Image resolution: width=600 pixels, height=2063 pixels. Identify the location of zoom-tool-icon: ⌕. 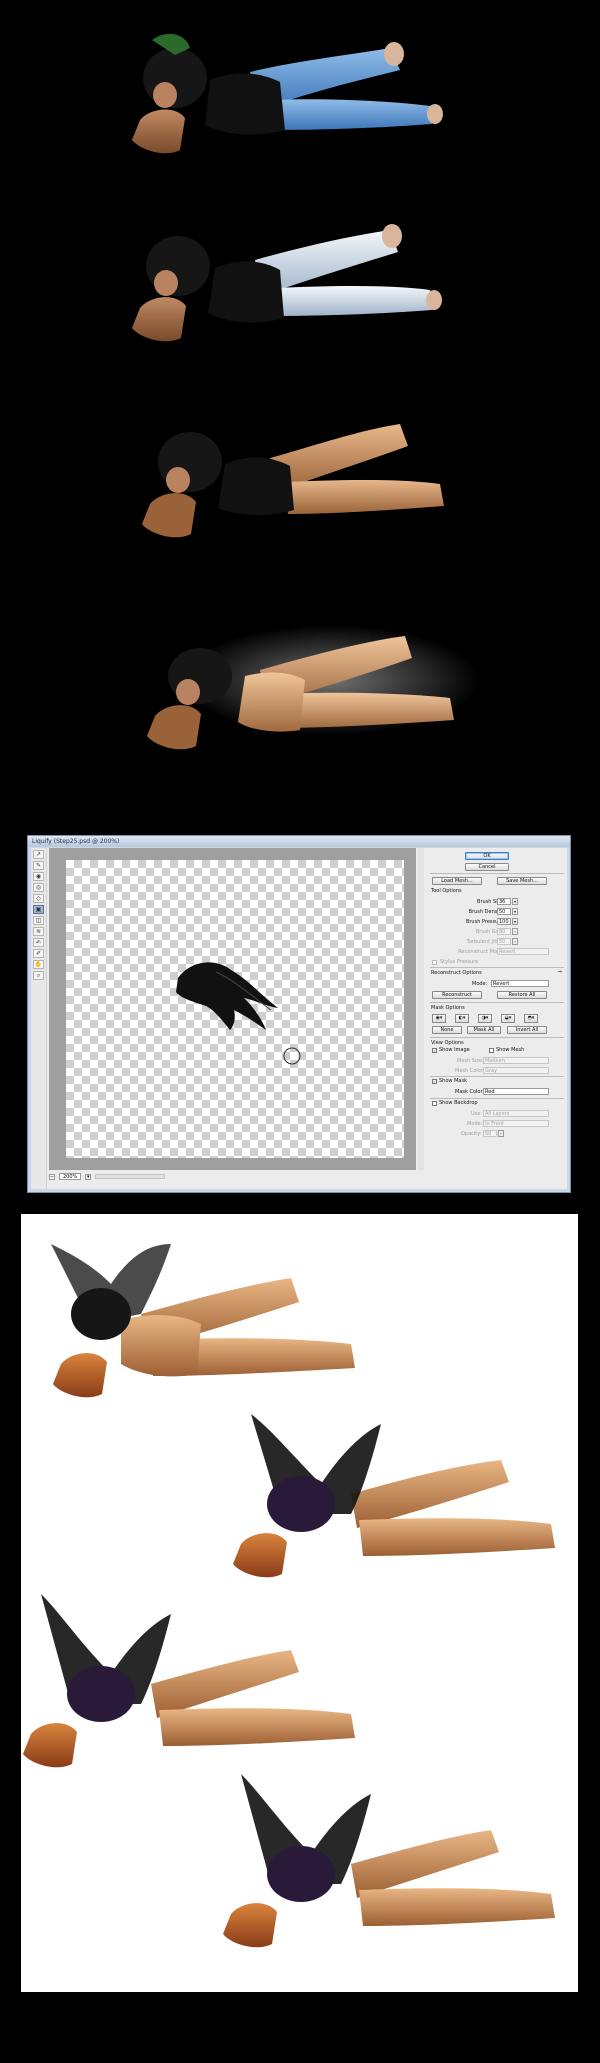
(38, 975).